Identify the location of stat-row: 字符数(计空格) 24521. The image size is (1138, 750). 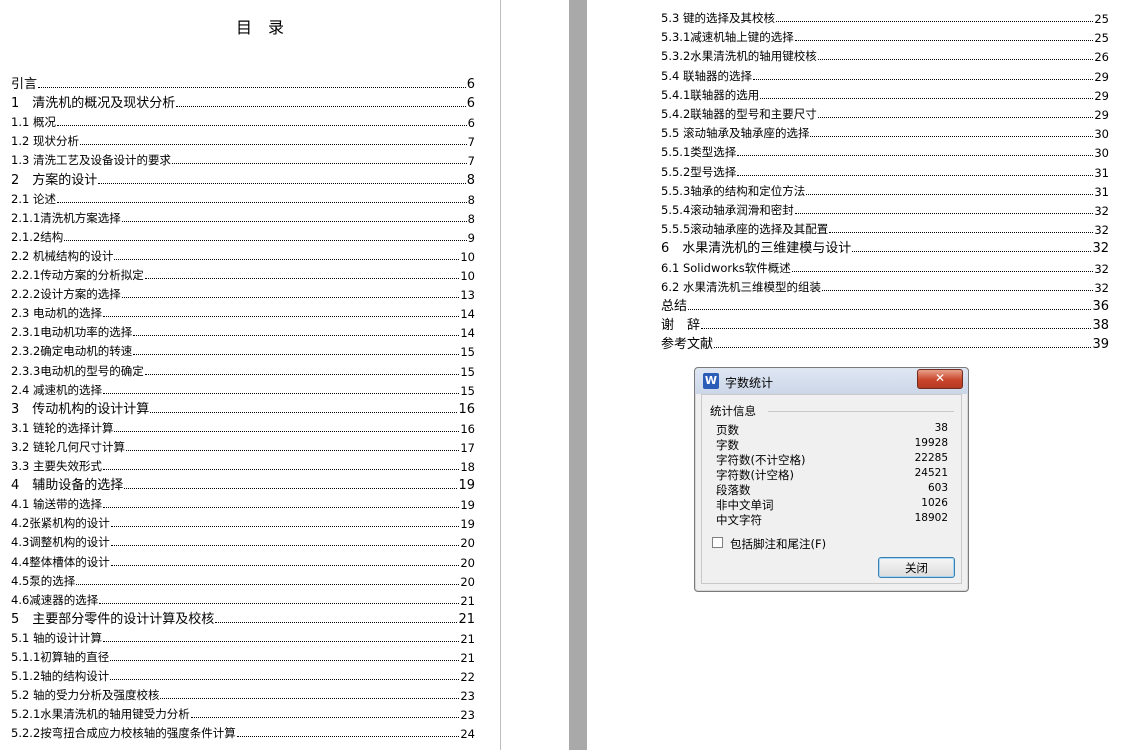
(832, 474).